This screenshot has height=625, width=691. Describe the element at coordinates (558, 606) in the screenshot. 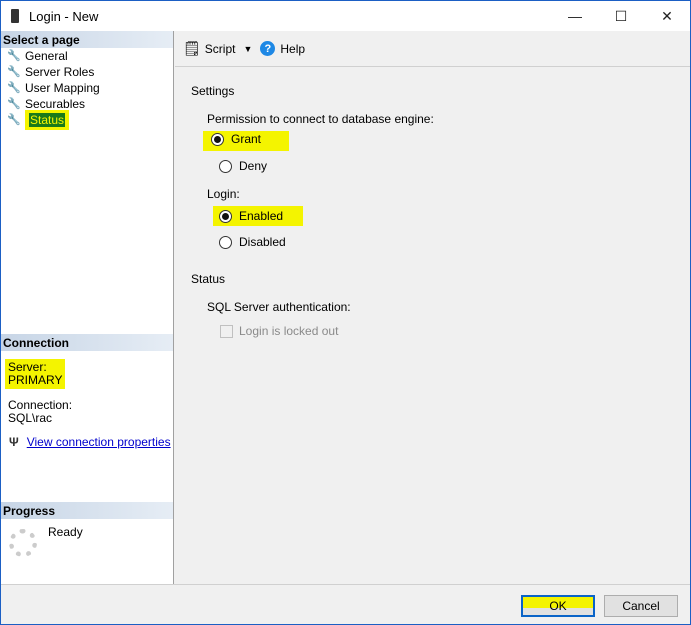

I see `ok-button: OK` at that location.